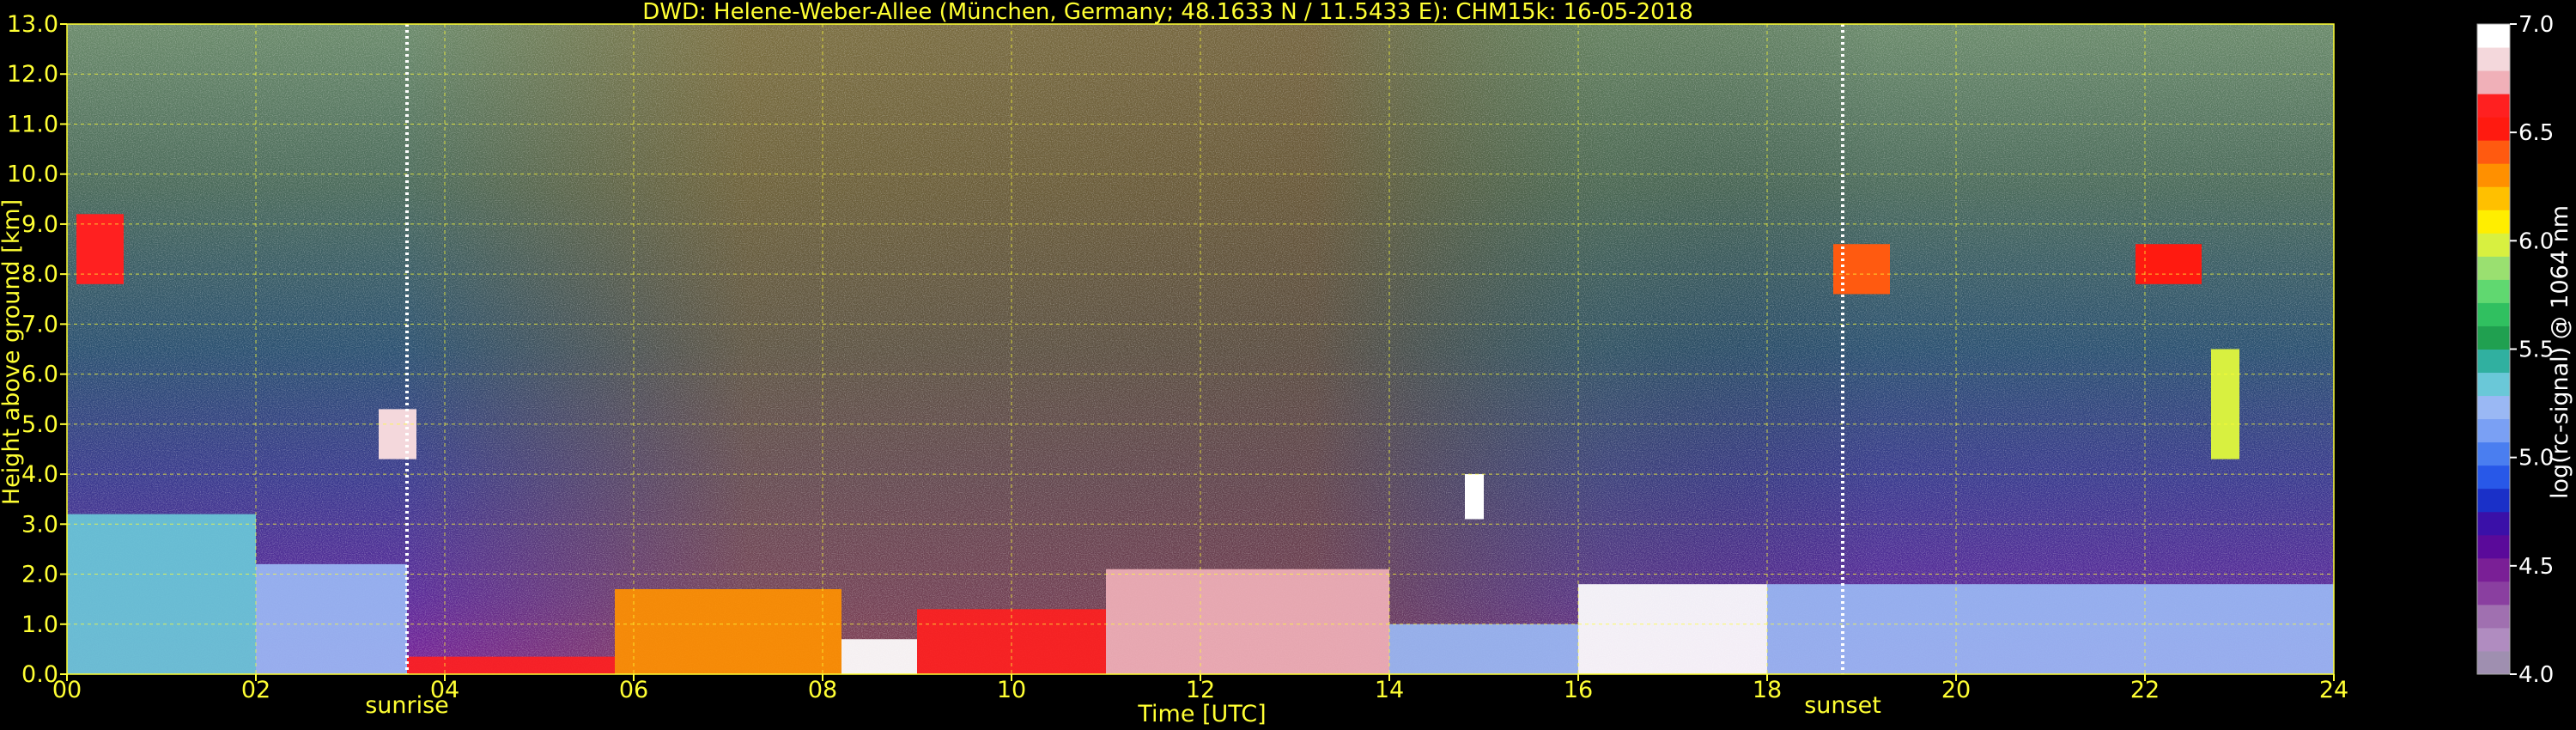  I want to click on x-tick-label: 14, so click(1389, 690).